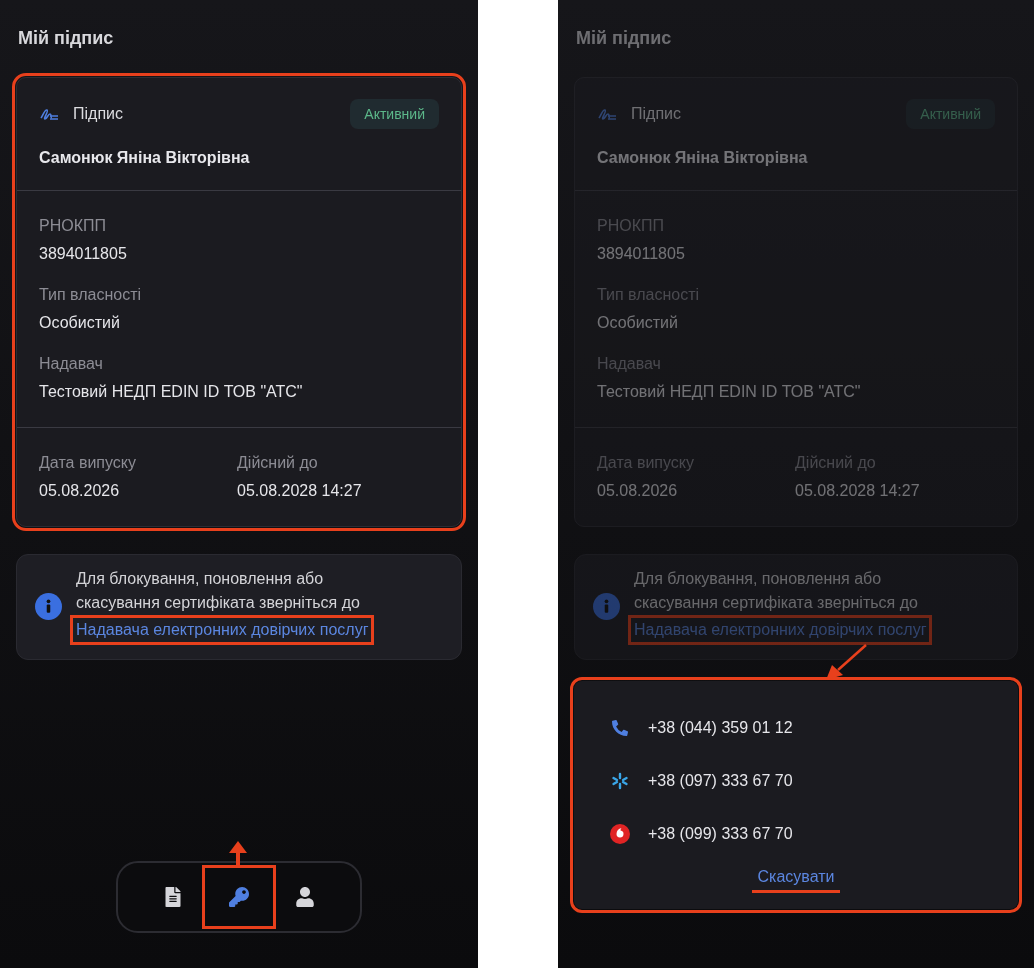  Describe the element at coordinates (278, 463) in the screenshot. I see `date-label: Дійсний до` at that location.